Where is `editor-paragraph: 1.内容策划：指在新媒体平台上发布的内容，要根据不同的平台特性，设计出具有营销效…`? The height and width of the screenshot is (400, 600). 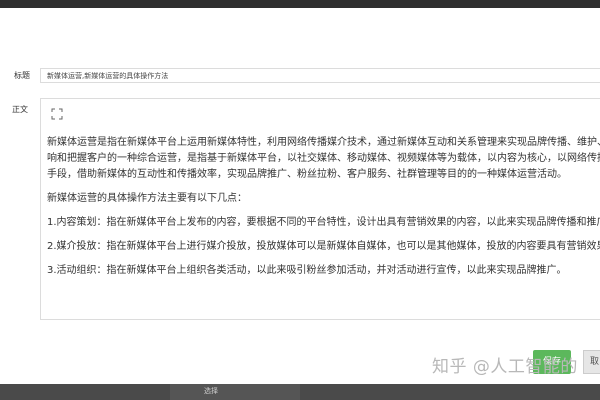 editor-paragraph: 1.内容策划：指在新媒体平台上发布的内容，要根据不同的平台特性，设计出具有营销效… is located at coordinates (323, 222).